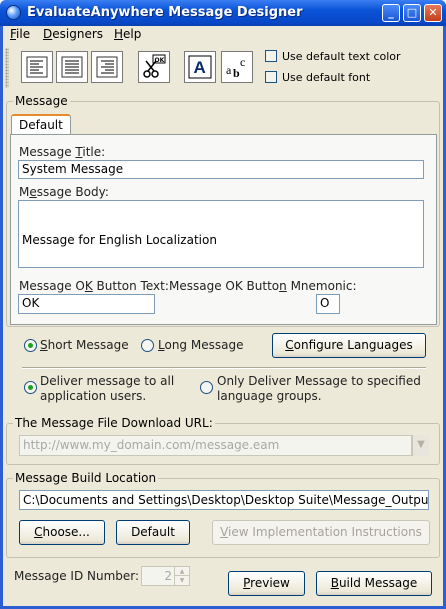 This screenshot has width=446, height=609. Describe the element at coordinates (319, 381) in the screenshot. I see `deliver-groups-line-1: Only Deliver Message to specified` at that location.